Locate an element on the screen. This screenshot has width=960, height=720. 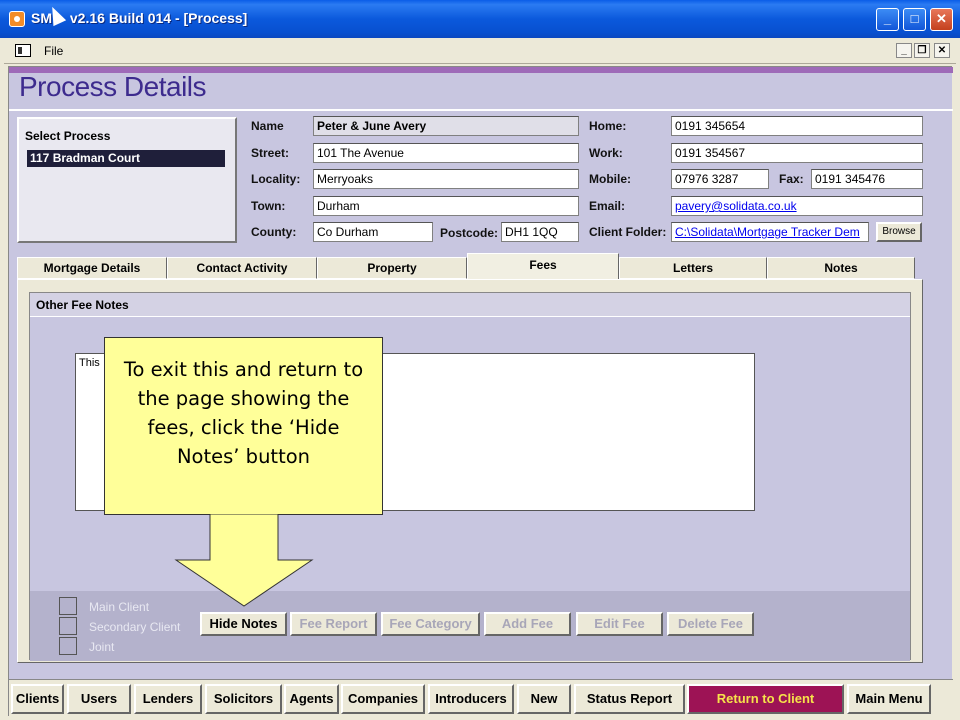
select-process-label: Select Process is located at coordinates (68, 136).